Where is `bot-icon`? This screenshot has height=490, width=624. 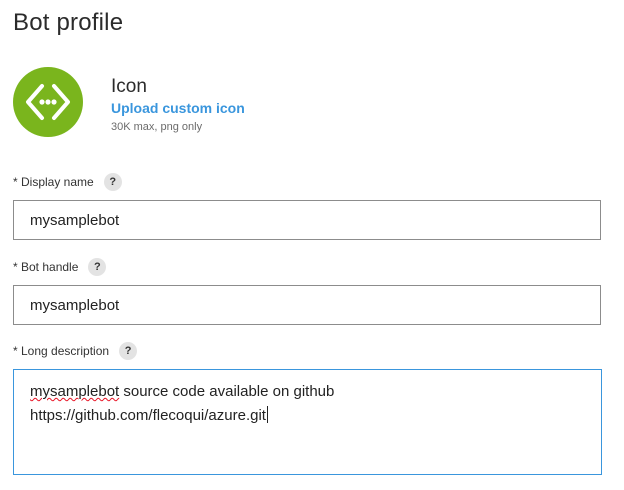 bot-icon is located at coordinates (48, 102).